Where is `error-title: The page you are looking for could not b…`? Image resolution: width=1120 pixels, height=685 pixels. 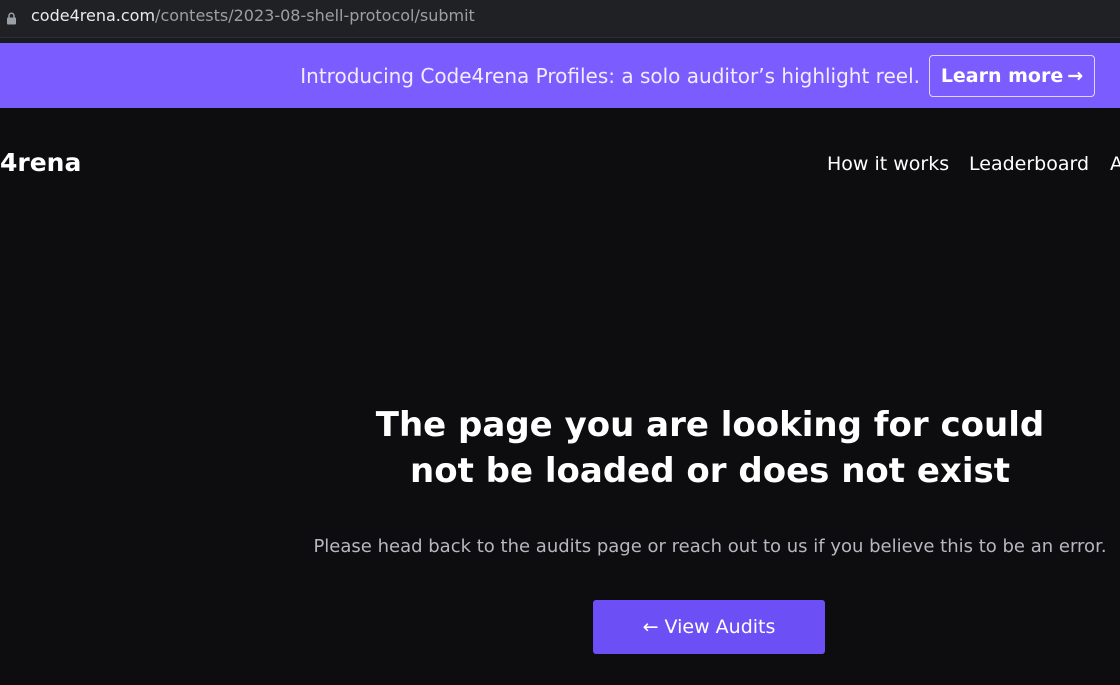
error-title: The page you are looking for could not b… is located at coordinates (710, 448).